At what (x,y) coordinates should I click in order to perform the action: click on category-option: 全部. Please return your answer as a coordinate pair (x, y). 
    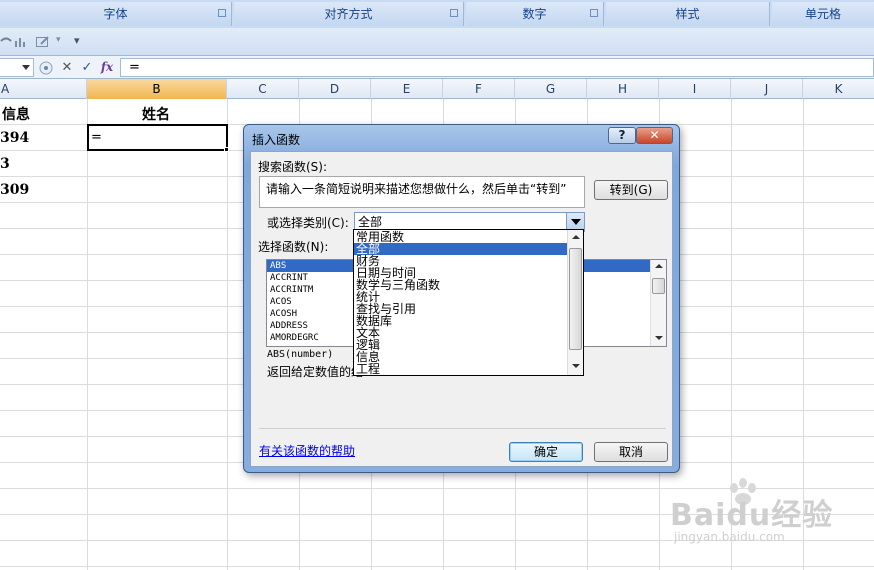
    Looking at the image, I should click on (461, 249).